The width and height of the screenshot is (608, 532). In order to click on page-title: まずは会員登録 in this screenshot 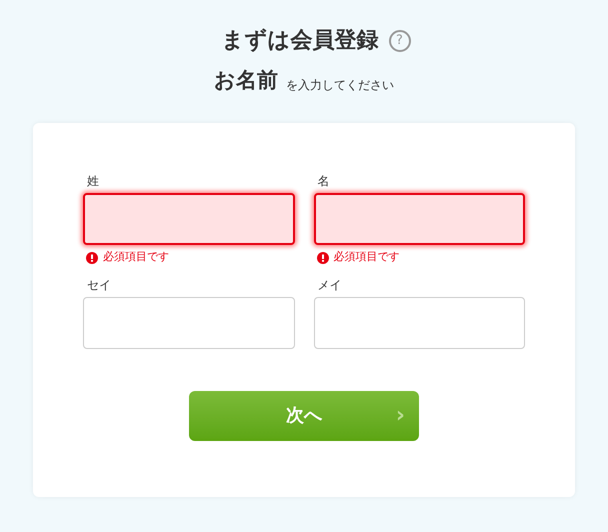, I will do `click(300, 41)`.